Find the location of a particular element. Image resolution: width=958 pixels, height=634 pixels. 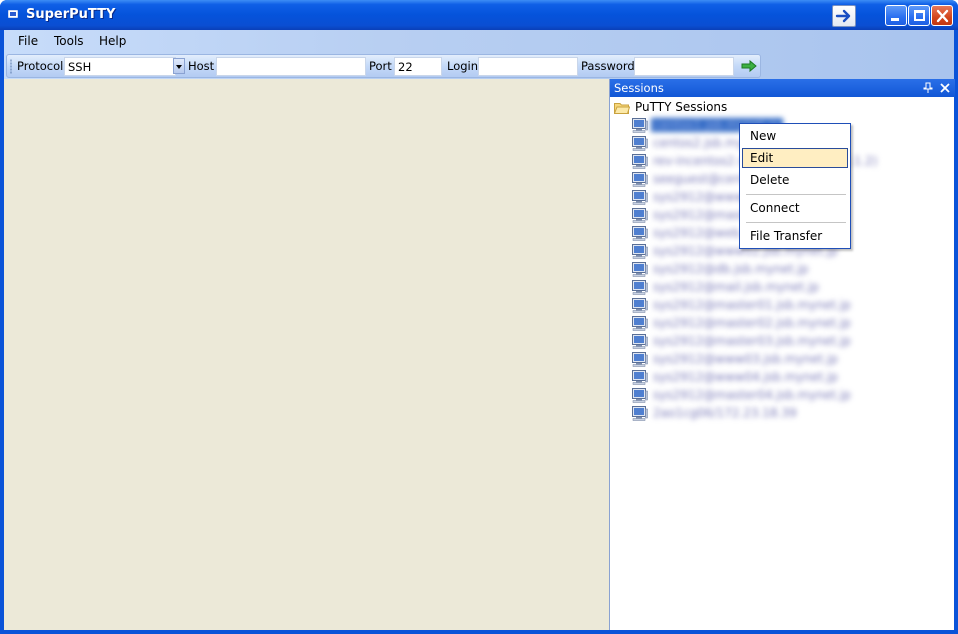

tree-root-label: PuTTY Sessions is located at coordinates (681, 107).